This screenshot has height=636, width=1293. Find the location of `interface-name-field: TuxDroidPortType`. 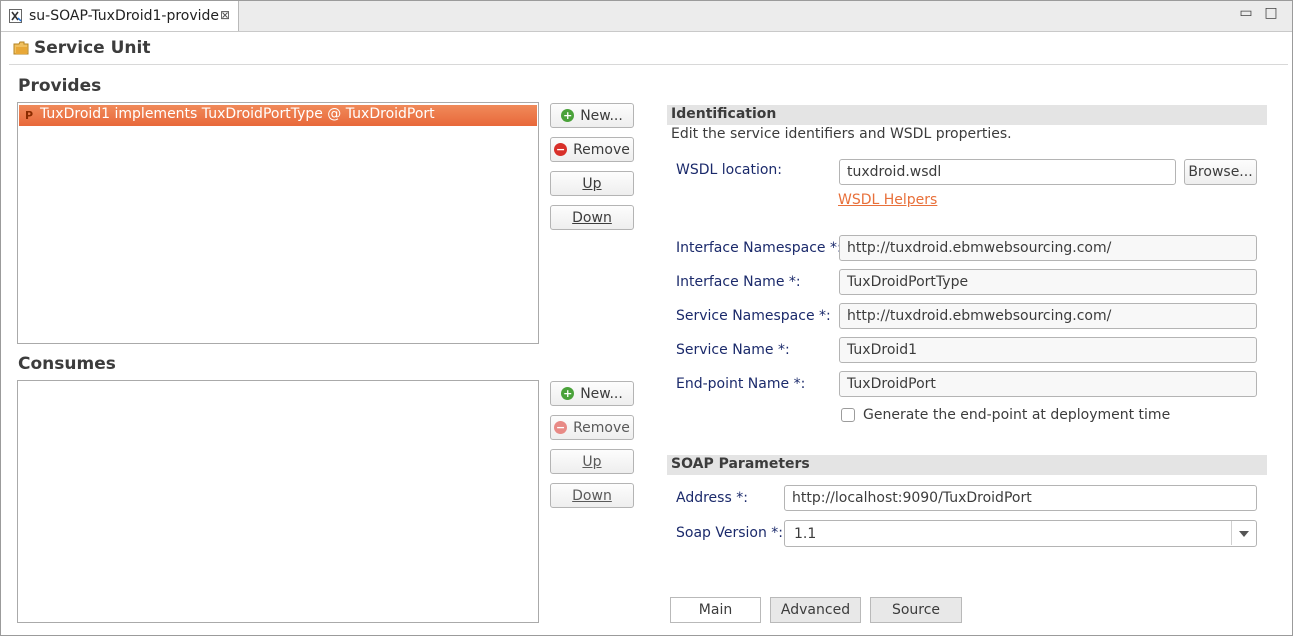

interface-name-field: TuxDroidPortType is located at coordinates (1048, 282).